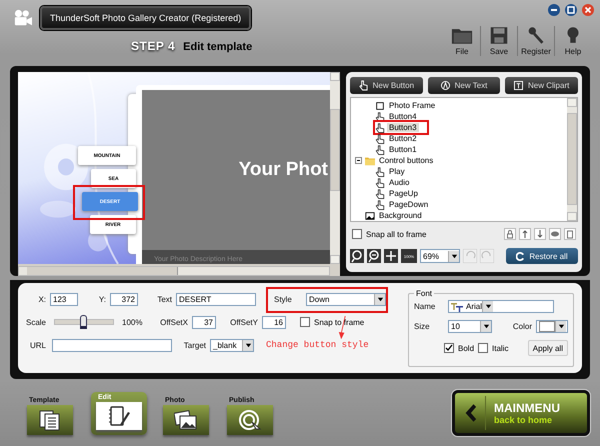 The image size is (600, 446). I want to click on tree-item: Audio, so click(399, 182).